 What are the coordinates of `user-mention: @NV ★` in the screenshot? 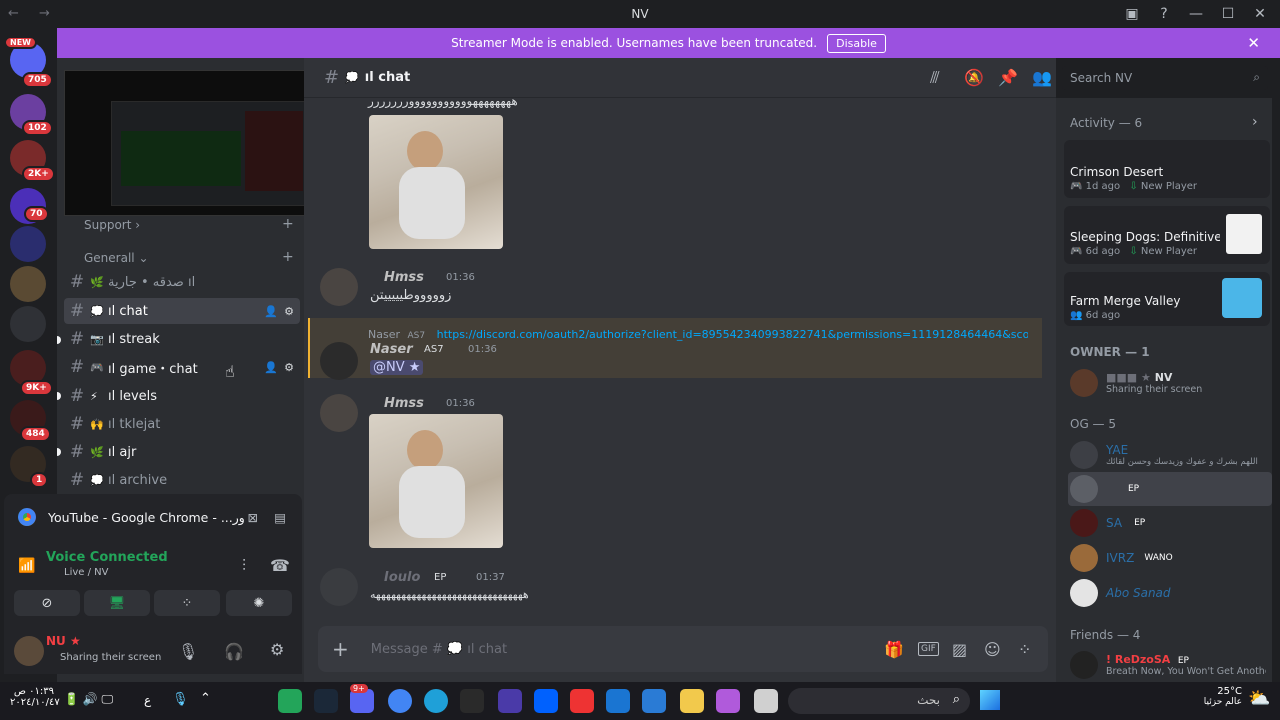 It's located at (397, 367).